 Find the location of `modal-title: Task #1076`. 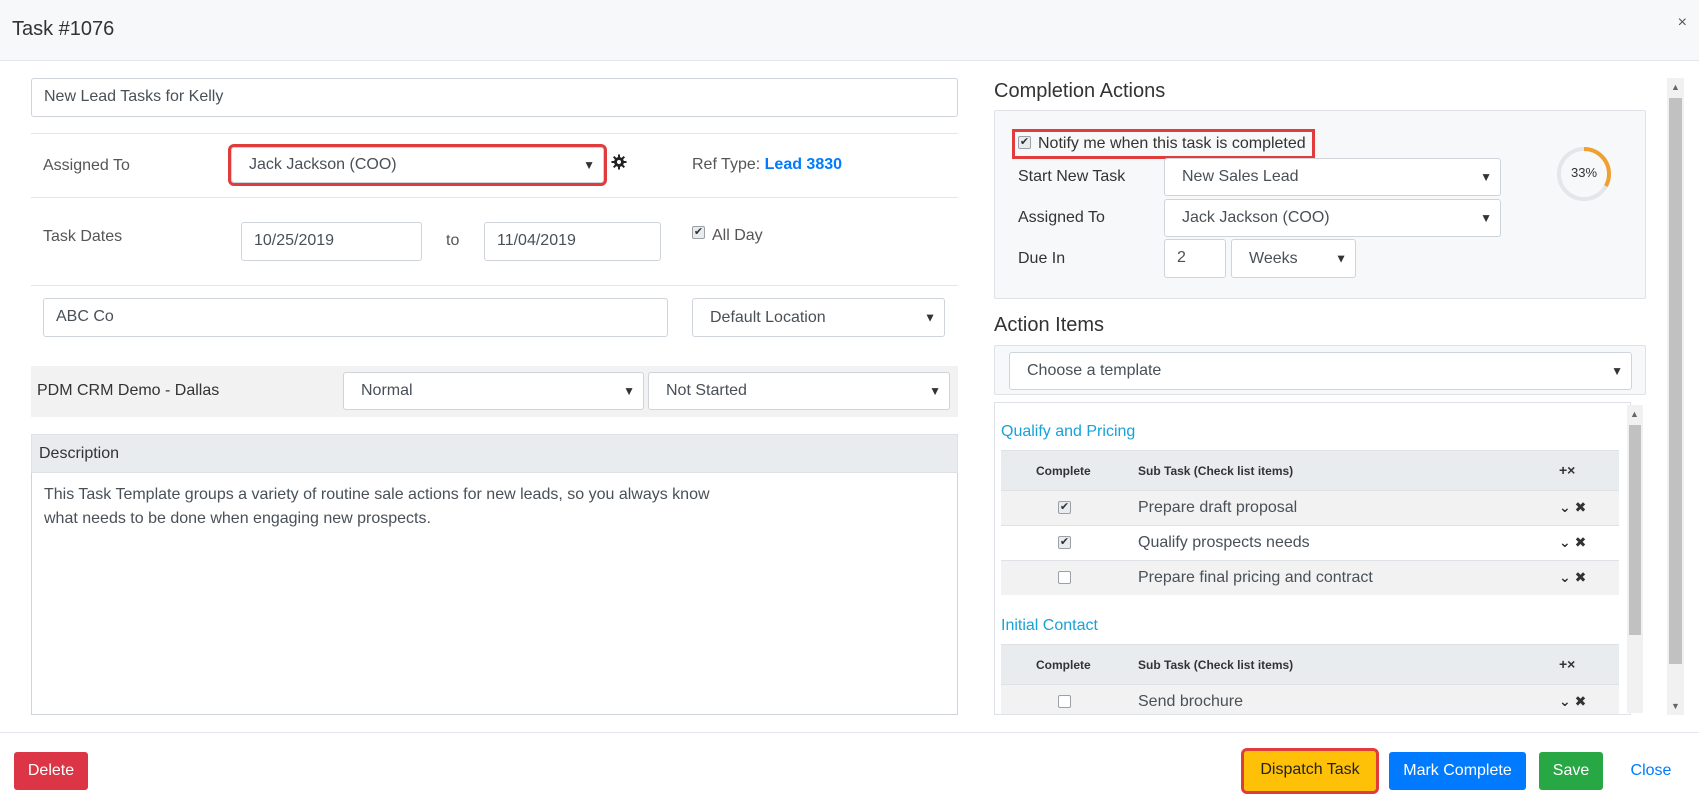

modal-title: Task #1076 is located at coordinates (63, 29).